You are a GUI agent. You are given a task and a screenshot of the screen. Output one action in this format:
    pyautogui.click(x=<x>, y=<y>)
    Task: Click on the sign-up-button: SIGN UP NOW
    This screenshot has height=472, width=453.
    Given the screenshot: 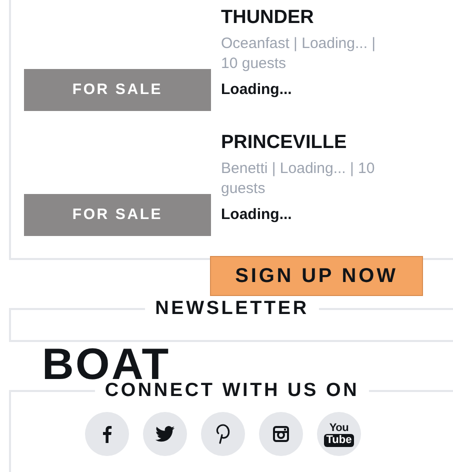 What is the action you would take?
    pyautogui.click(x=316, y=276)
    